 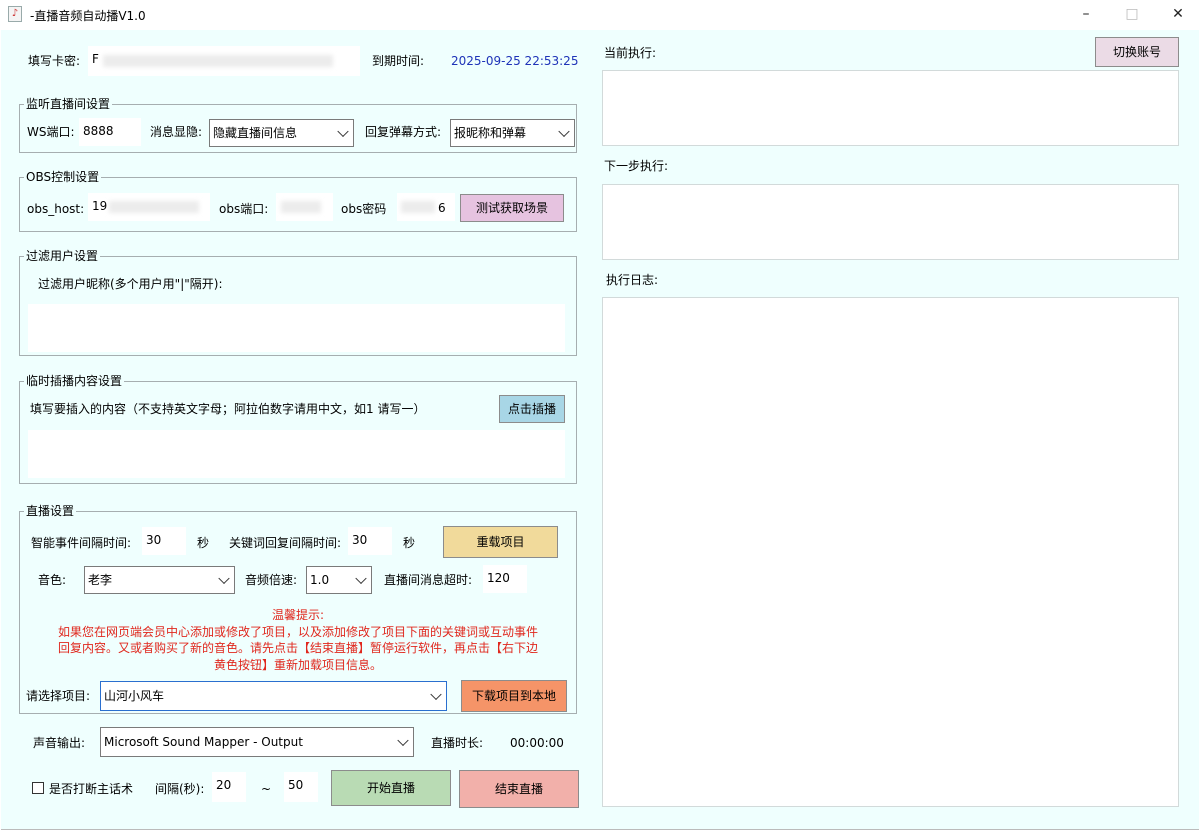 I want to click on ws-port-label: WS端口:, so click(x=51, y=132).